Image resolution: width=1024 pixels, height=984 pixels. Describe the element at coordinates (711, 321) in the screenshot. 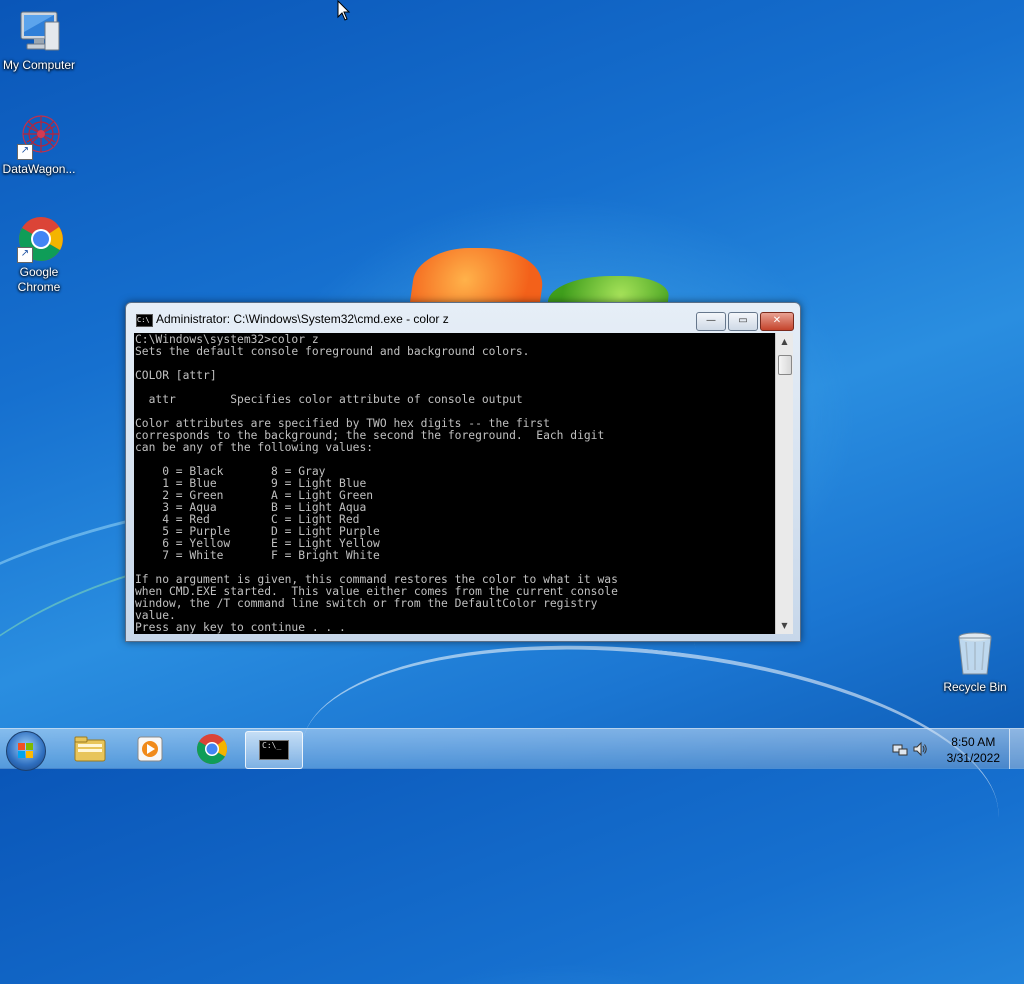

I see `minimize-button: —` at that location.